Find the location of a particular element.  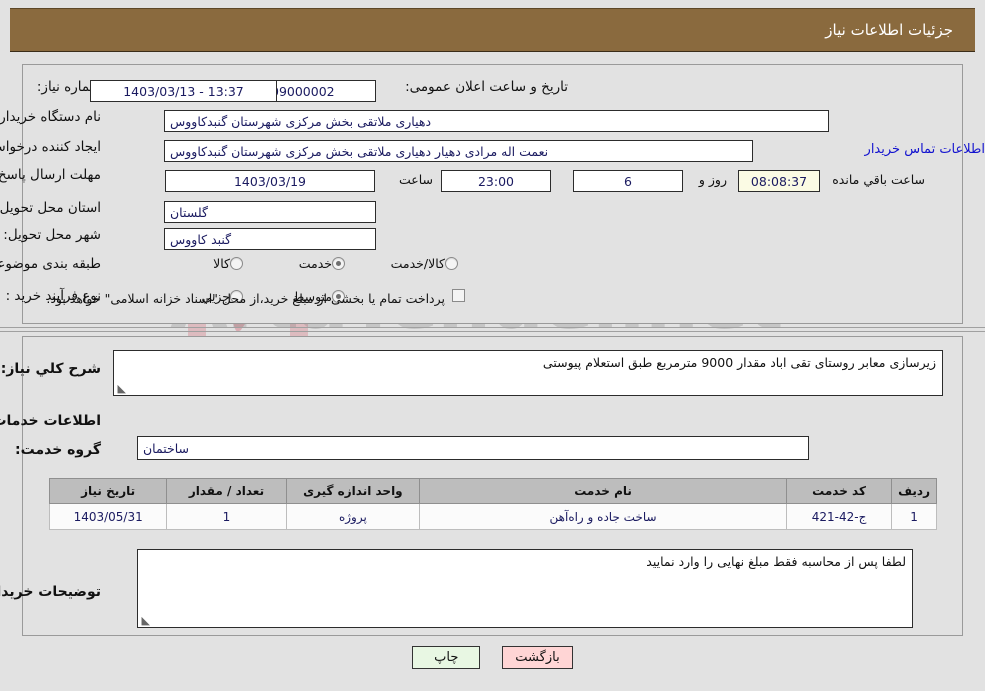

button-bar: بازگشت چاپ is located at coordinates (492, 657).